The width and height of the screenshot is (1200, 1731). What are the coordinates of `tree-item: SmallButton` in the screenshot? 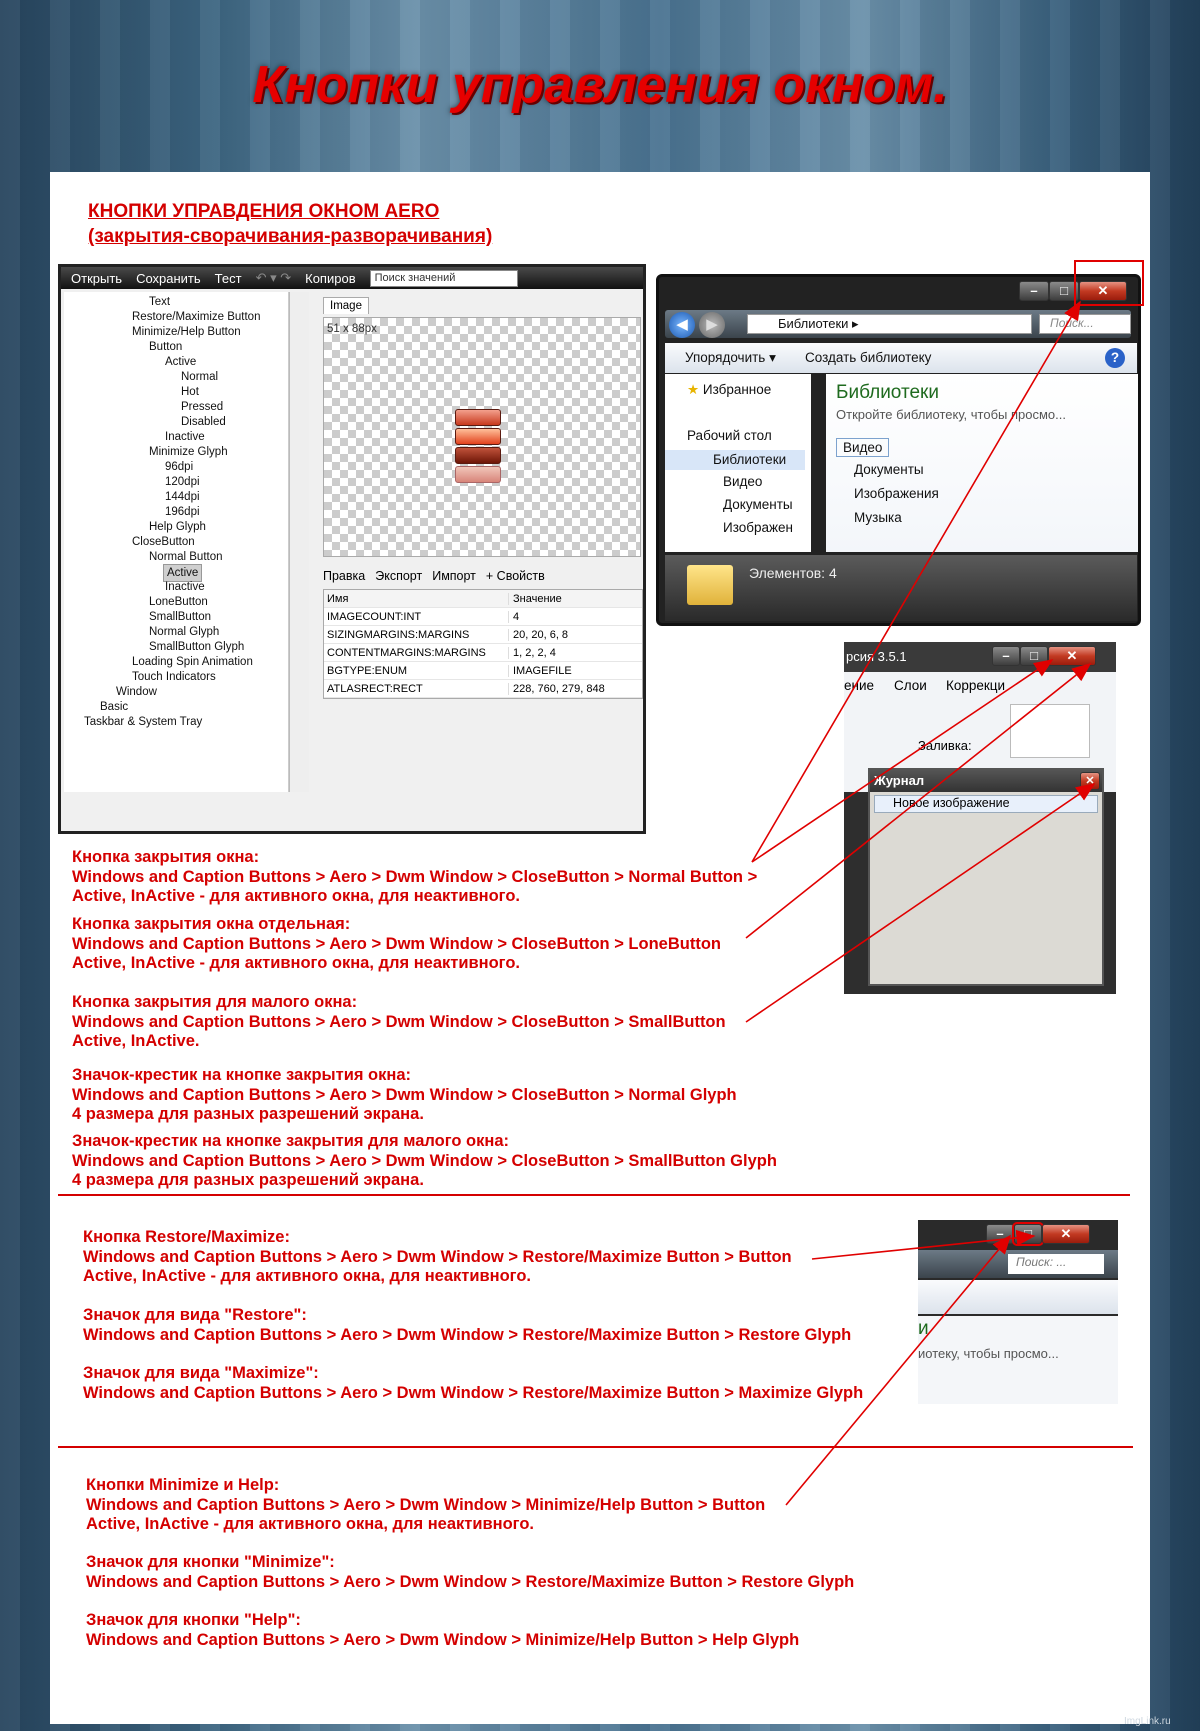 It's located at (180, 617).